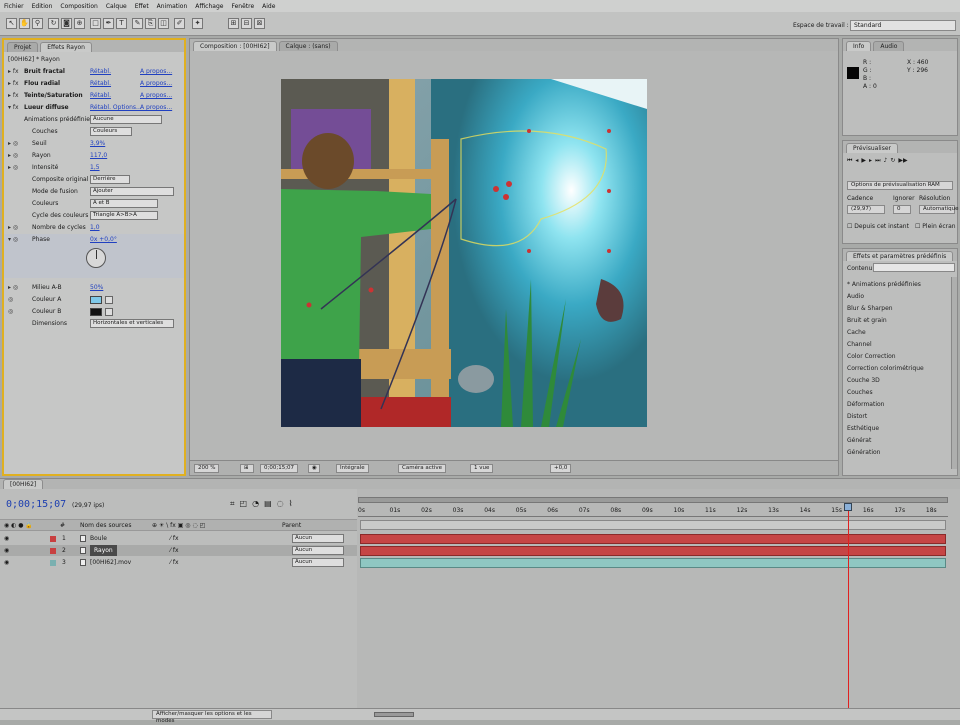  Describe the element at coordinates (889, 46) in the screenshot. I see `tab-audio: Audio` at that location.